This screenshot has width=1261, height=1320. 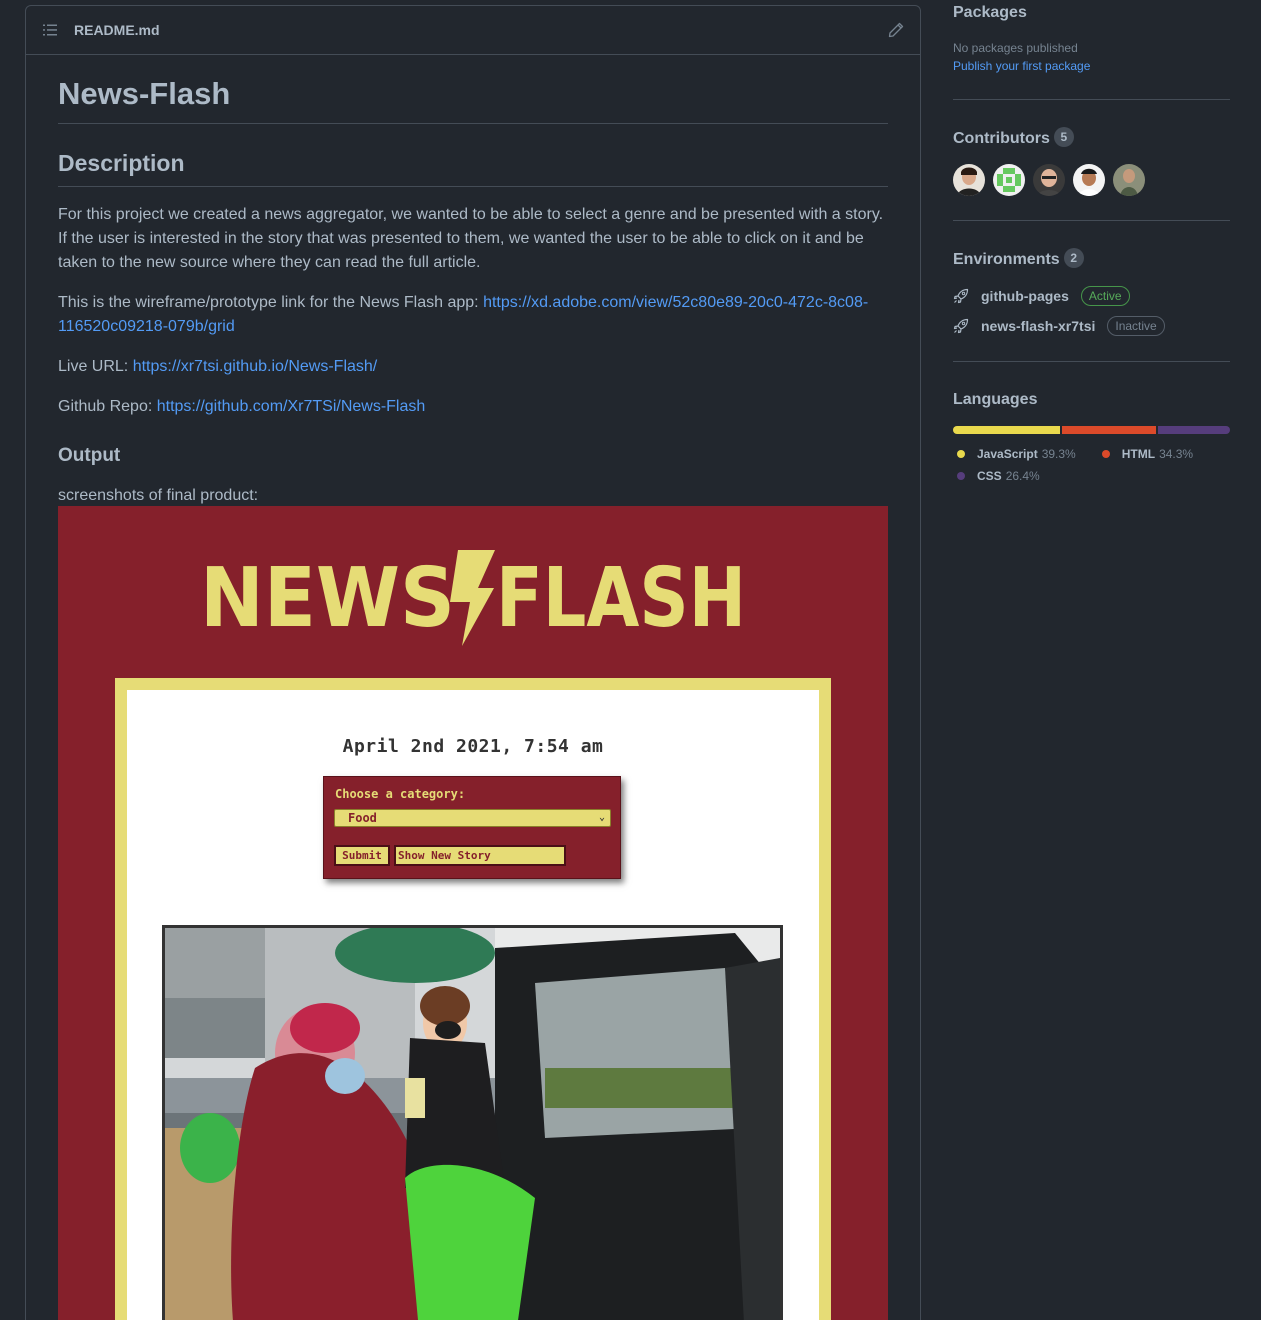 I want to click on readme-filename: README.md, so click(x=117, y=30).